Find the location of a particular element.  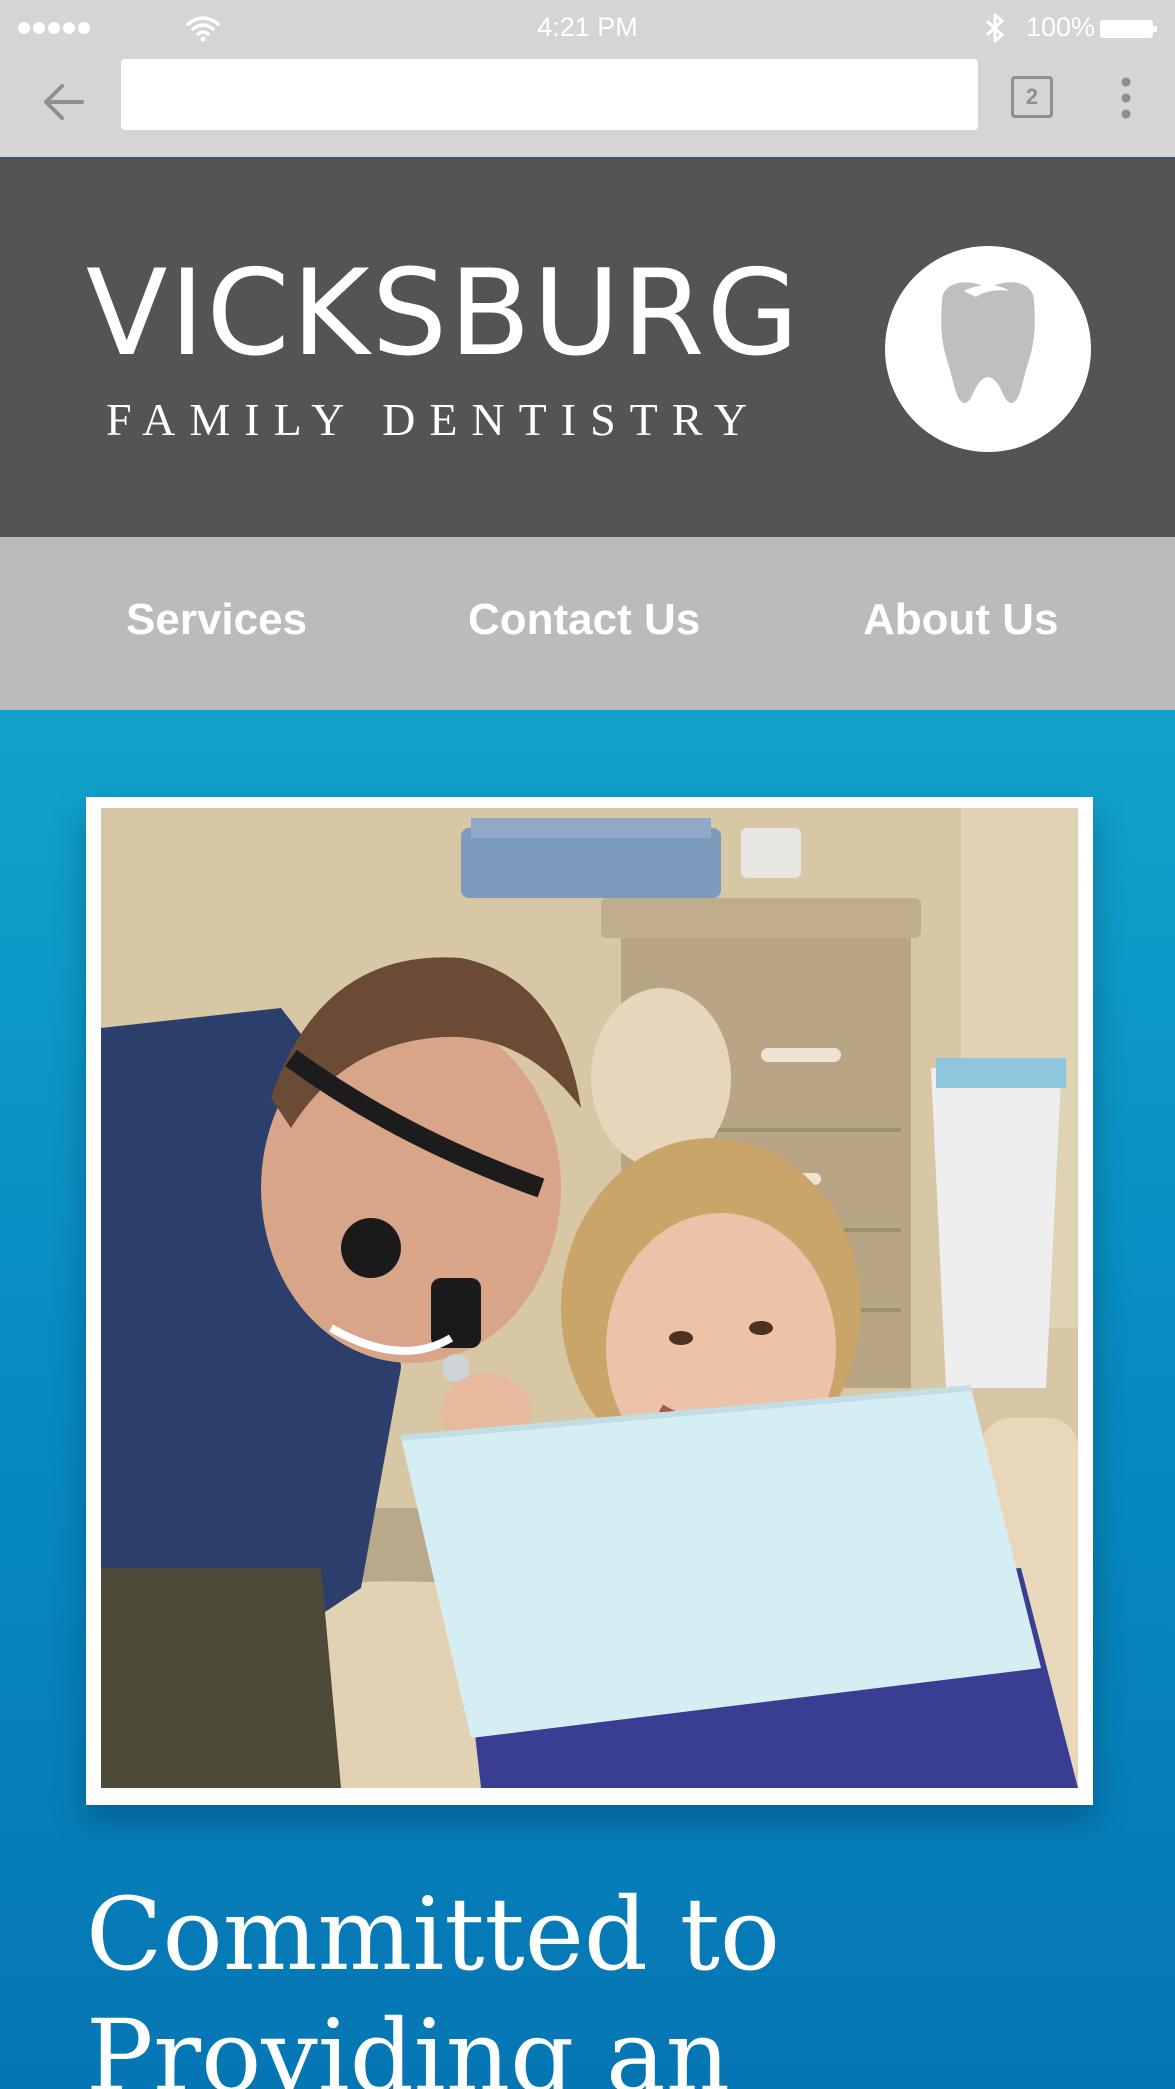

browser-toolbar: 2 is located at coordinates (587, 107).